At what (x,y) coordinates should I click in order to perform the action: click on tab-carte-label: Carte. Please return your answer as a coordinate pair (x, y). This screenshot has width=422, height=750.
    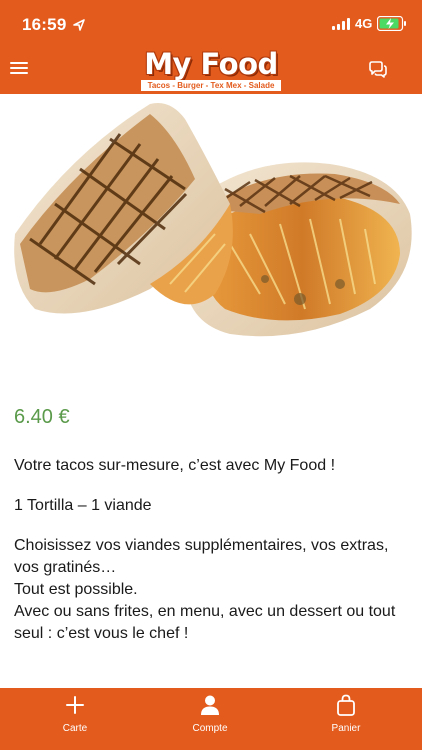
    Looking at the image, I should click on (75, 728).